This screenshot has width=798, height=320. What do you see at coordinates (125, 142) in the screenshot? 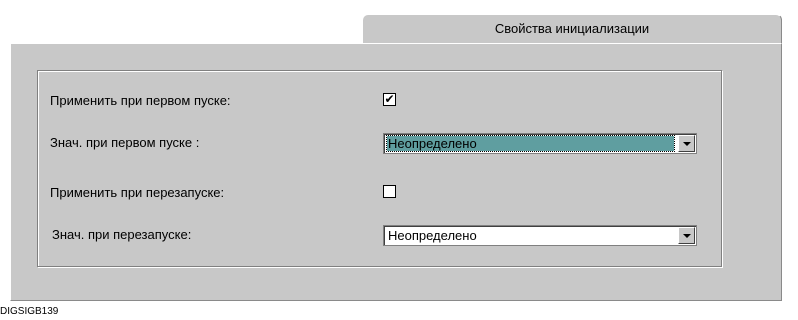
I see `value-first-start-label: Знач. при первом пуске :` at bounding box center [125, 142].